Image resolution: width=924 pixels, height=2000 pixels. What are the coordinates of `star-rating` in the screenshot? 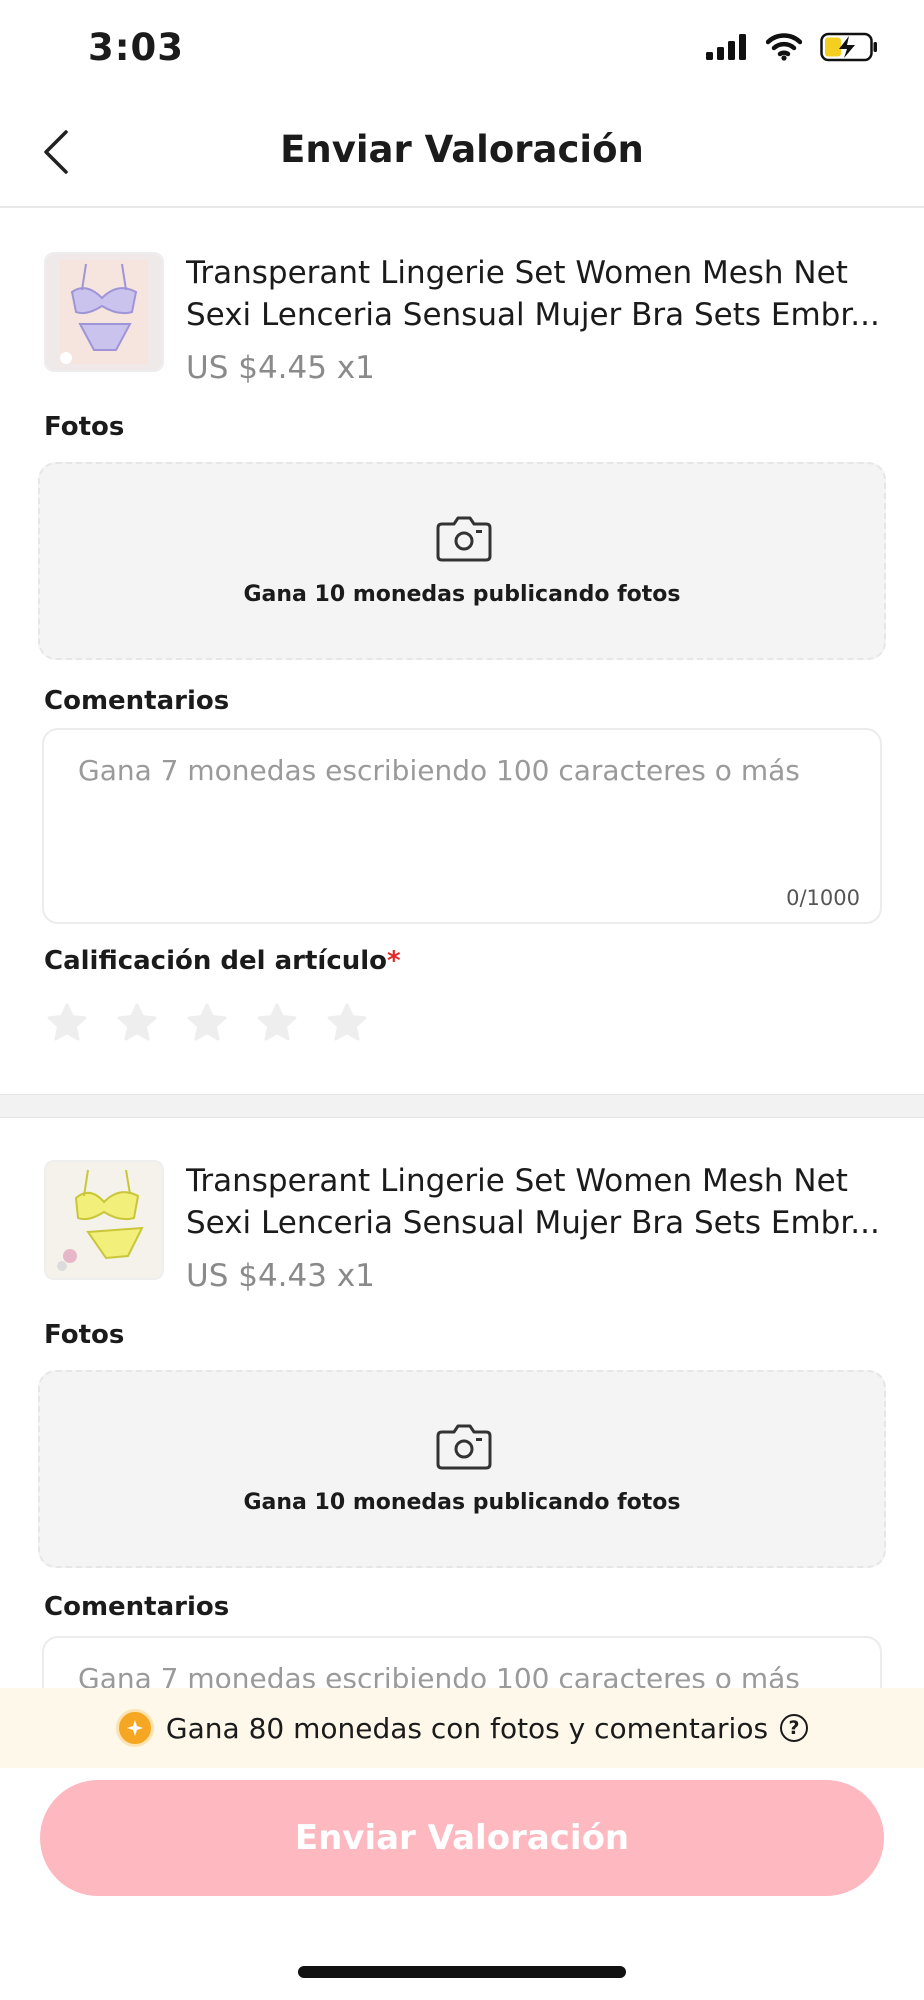 It's located at (207, 1023).